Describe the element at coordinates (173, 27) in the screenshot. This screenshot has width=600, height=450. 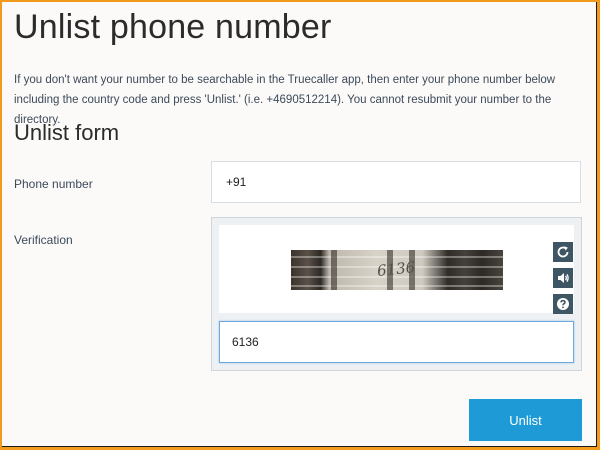
I see `page-title: Unlist phone number` at that location.